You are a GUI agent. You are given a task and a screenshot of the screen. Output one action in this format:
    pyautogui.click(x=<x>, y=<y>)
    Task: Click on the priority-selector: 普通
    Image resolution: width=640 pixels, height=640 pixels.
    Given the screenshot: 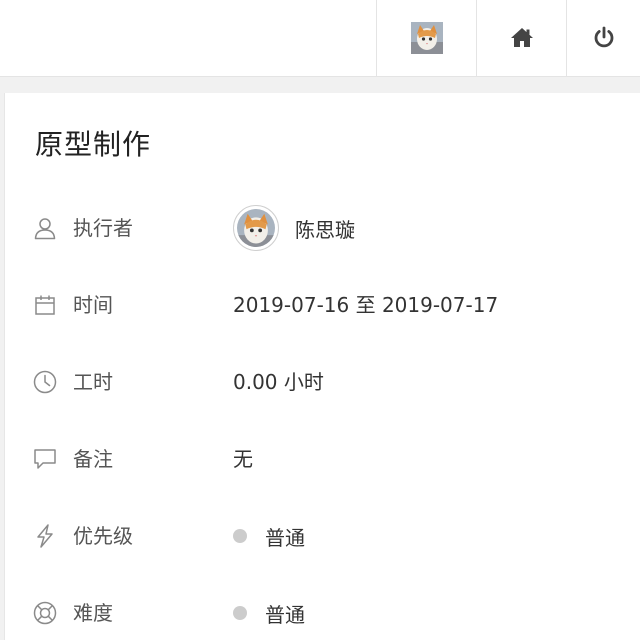 What is the action you would take?
    pyautogui.click(x=269, y=537)
    